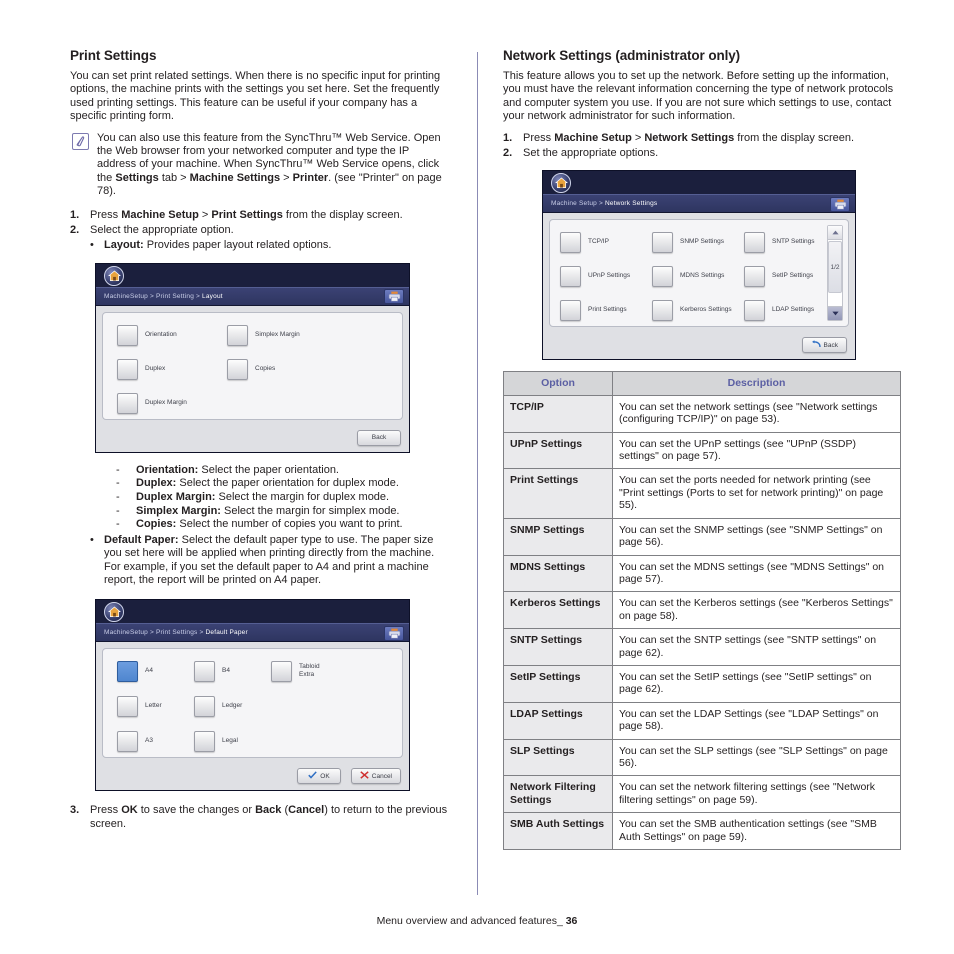 The image size is (954, 954). I want to click on tile-a3: A3, so click(155, 748).